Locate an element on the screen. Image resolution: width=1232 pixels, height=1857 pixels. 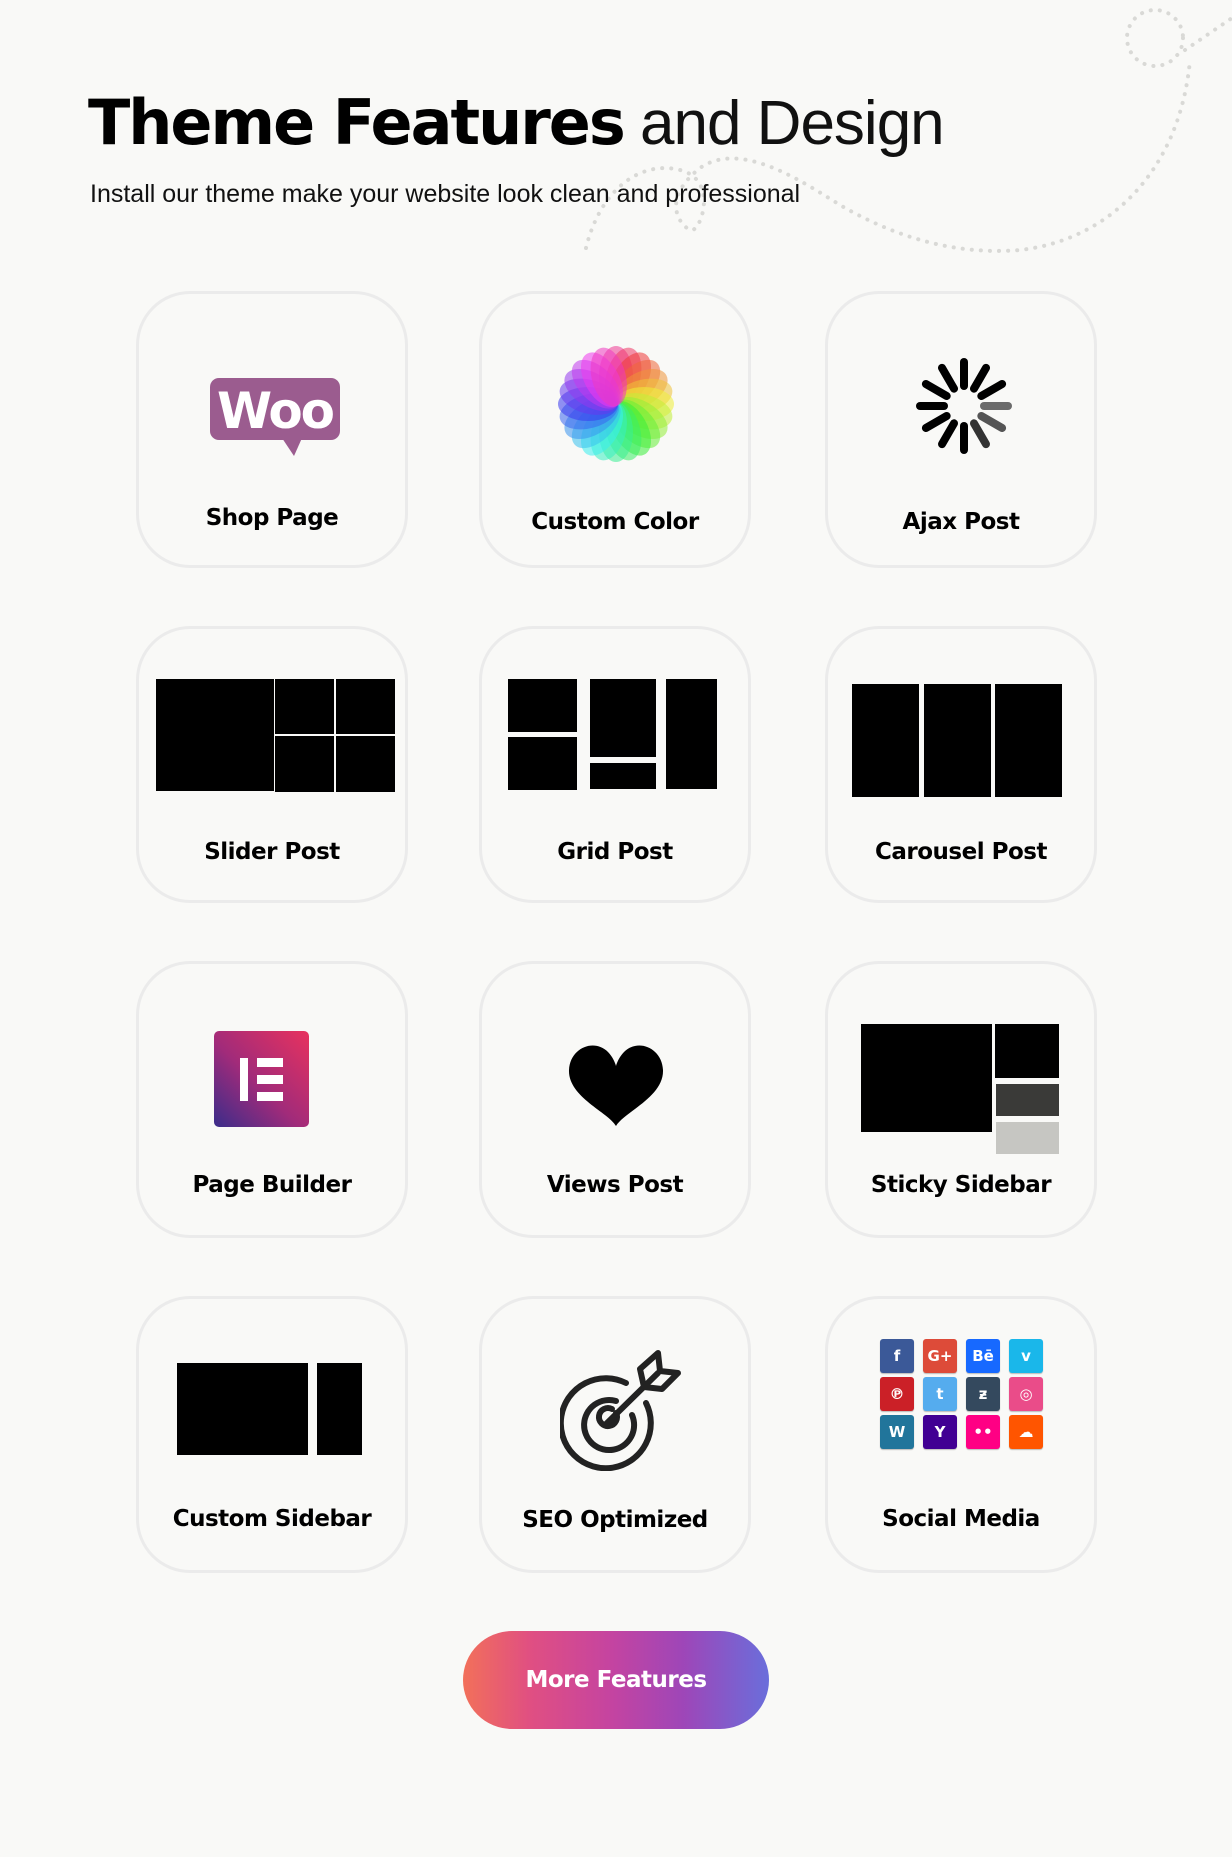
feature-card-custom-color: Custom Color is located at coordinates (615, 429).